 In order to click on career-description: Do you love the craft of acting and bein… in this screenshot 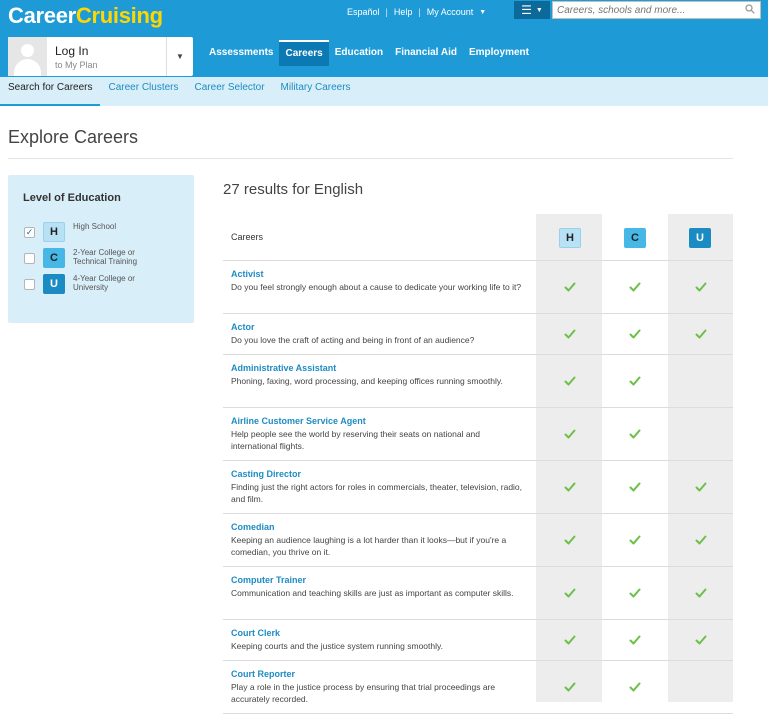, I will do `click(353, 340)`.